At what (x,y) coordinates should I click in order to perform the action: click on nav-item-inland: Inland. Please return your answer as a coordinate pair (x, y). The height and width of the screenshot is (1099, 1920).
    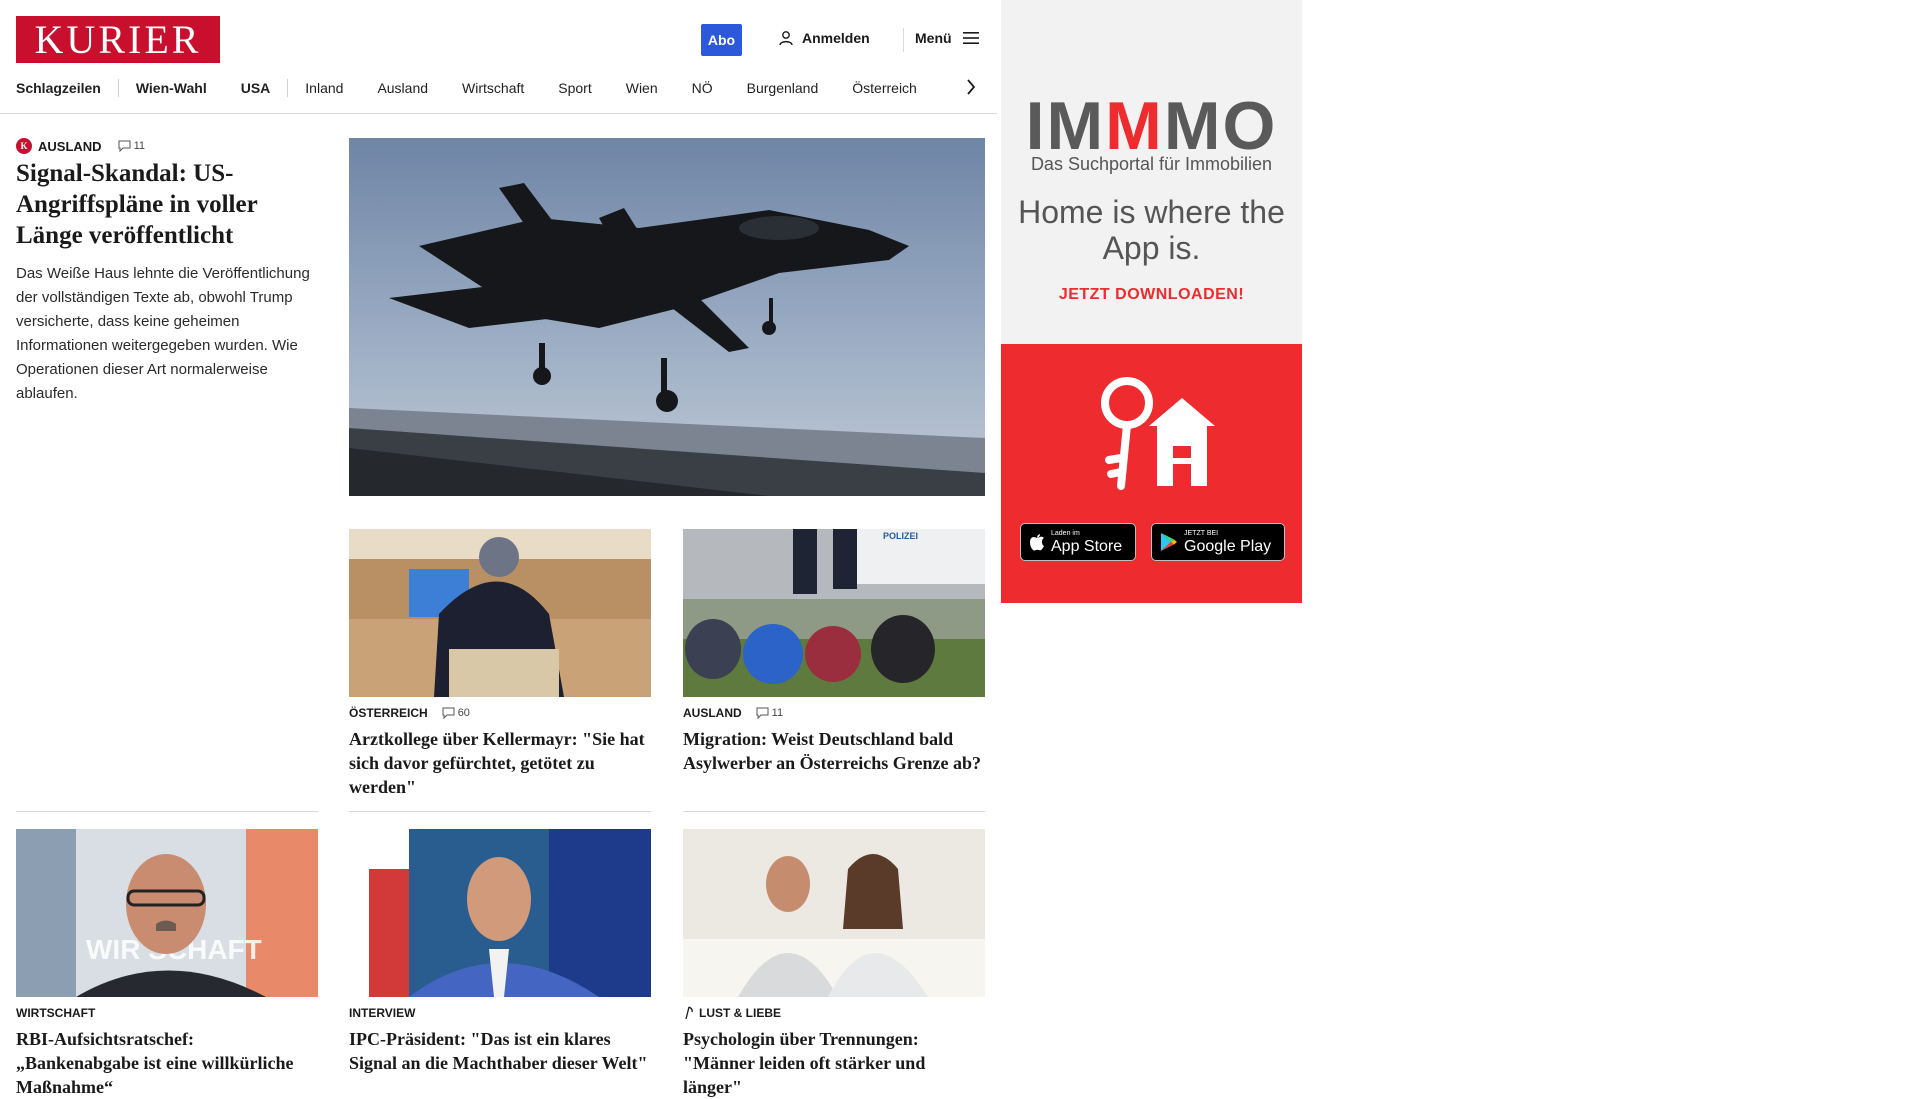
    Looking at the image, I should click on (324, 88).